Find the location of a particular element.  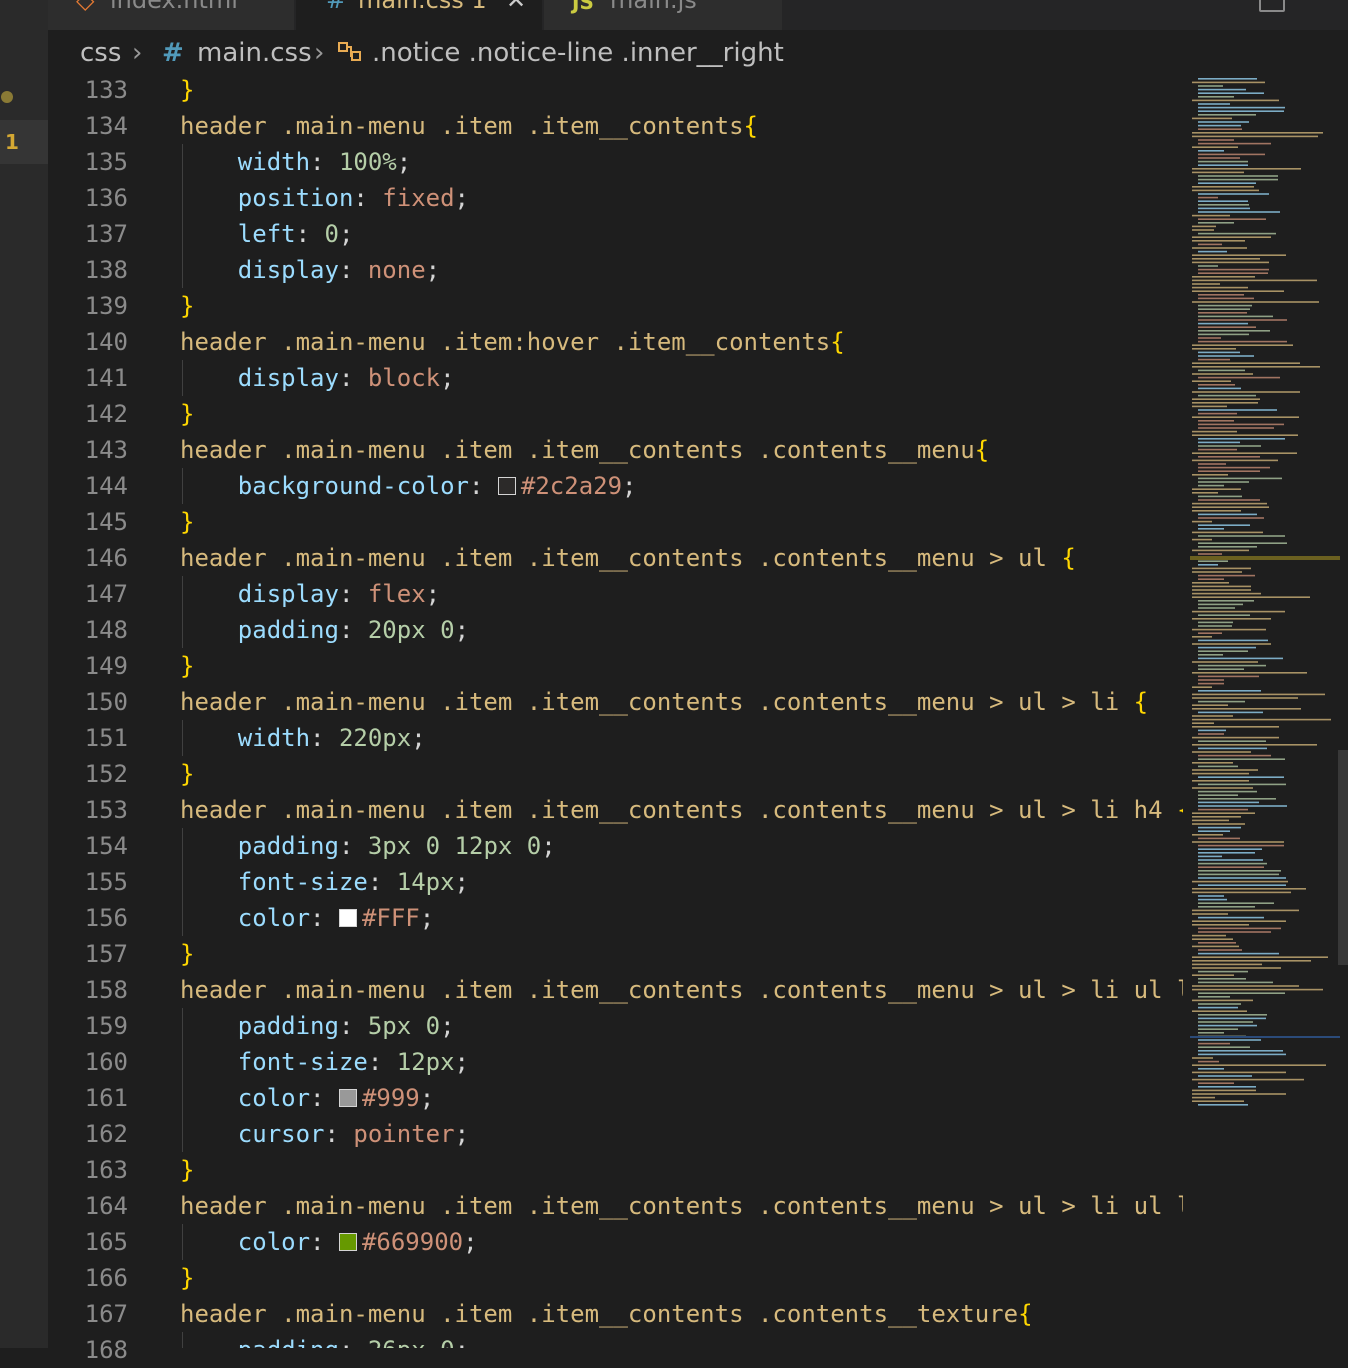

split-editor-icon is located at coordinates (1272, 6).